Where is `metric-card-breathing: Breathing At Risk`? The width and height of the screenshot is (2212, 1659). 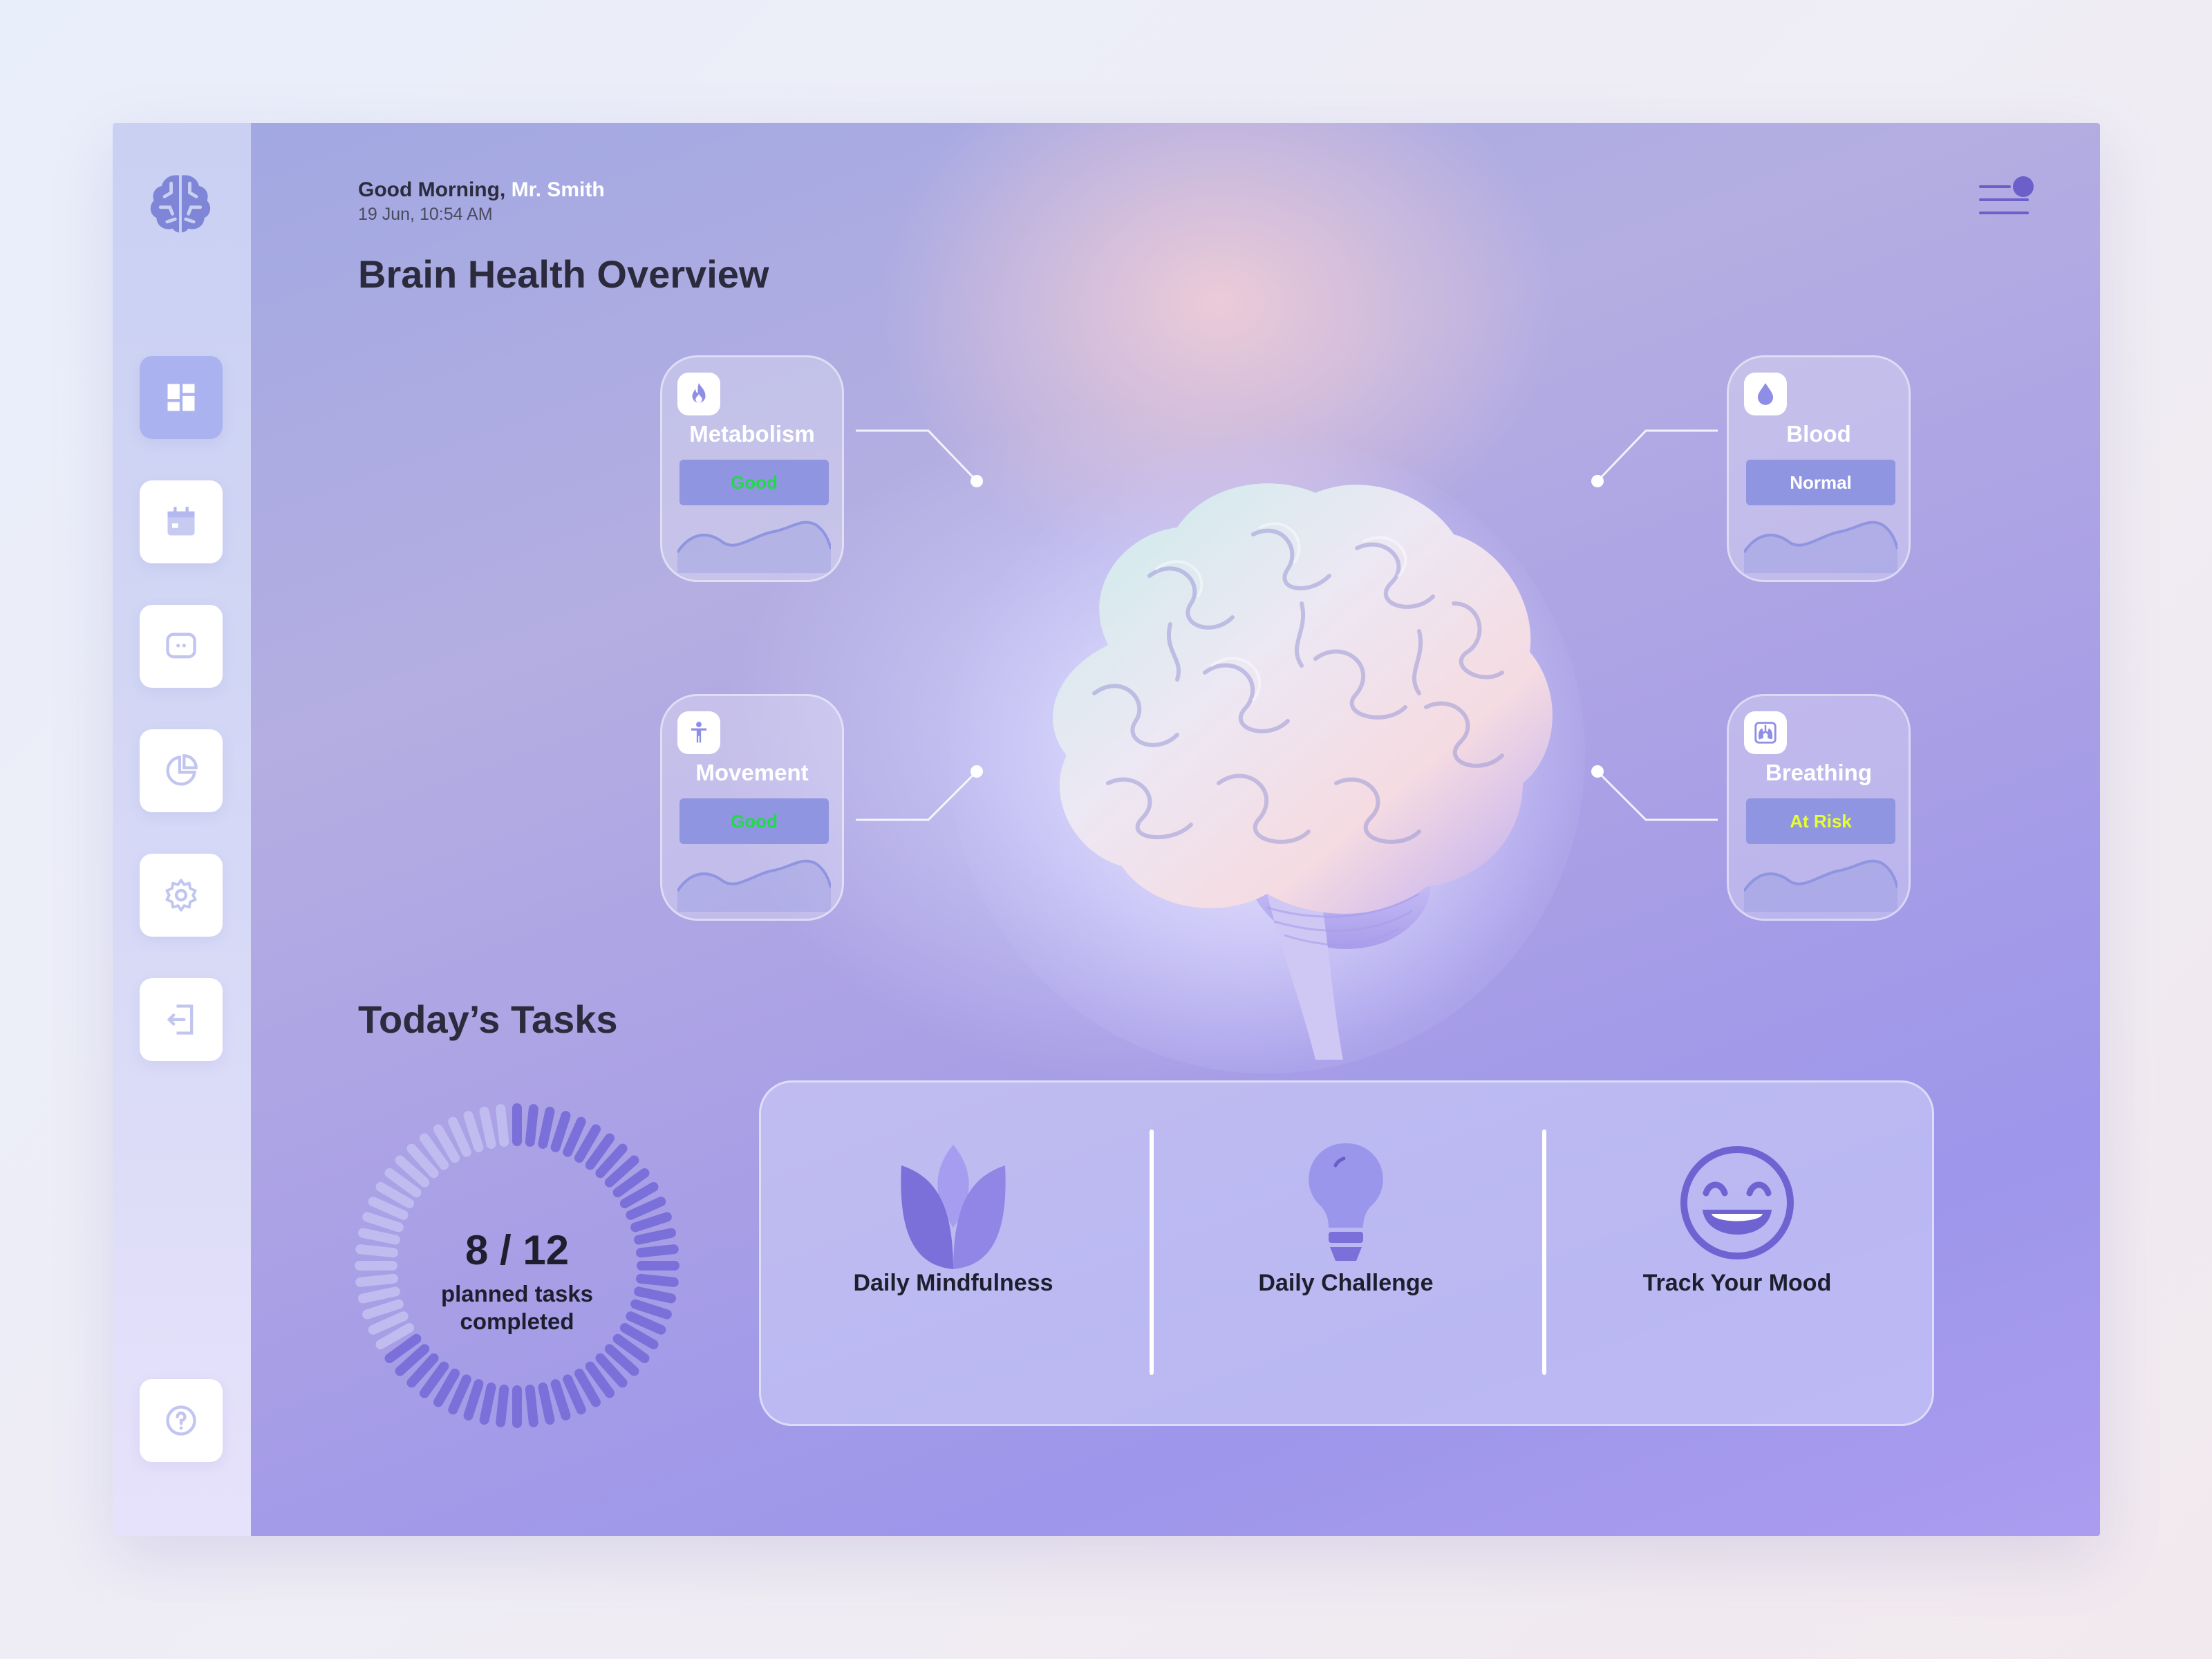
metric-card-breathing: Breathing At Risk is located at coordinates (1819, 807).